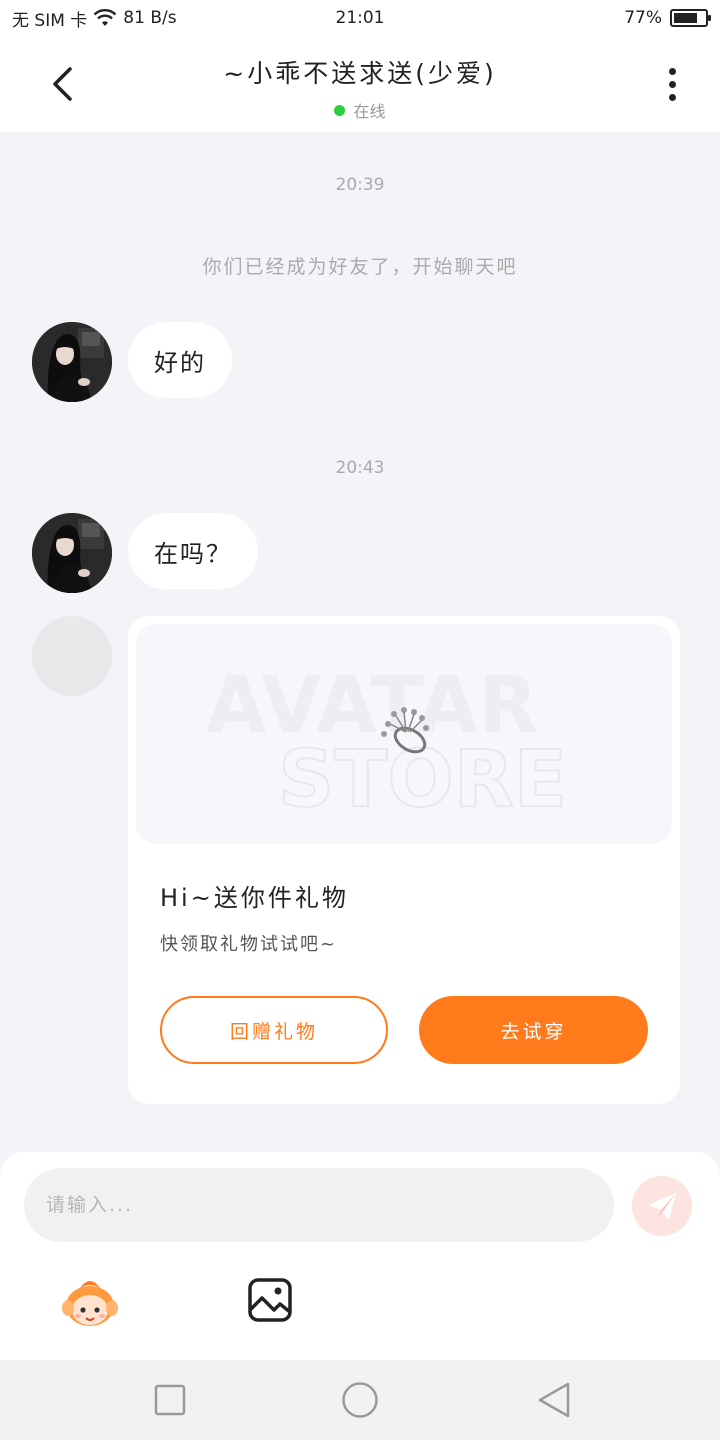 This screenshot has width=720, height=1440. I want to click on wifi-icon, so click(105, 17).